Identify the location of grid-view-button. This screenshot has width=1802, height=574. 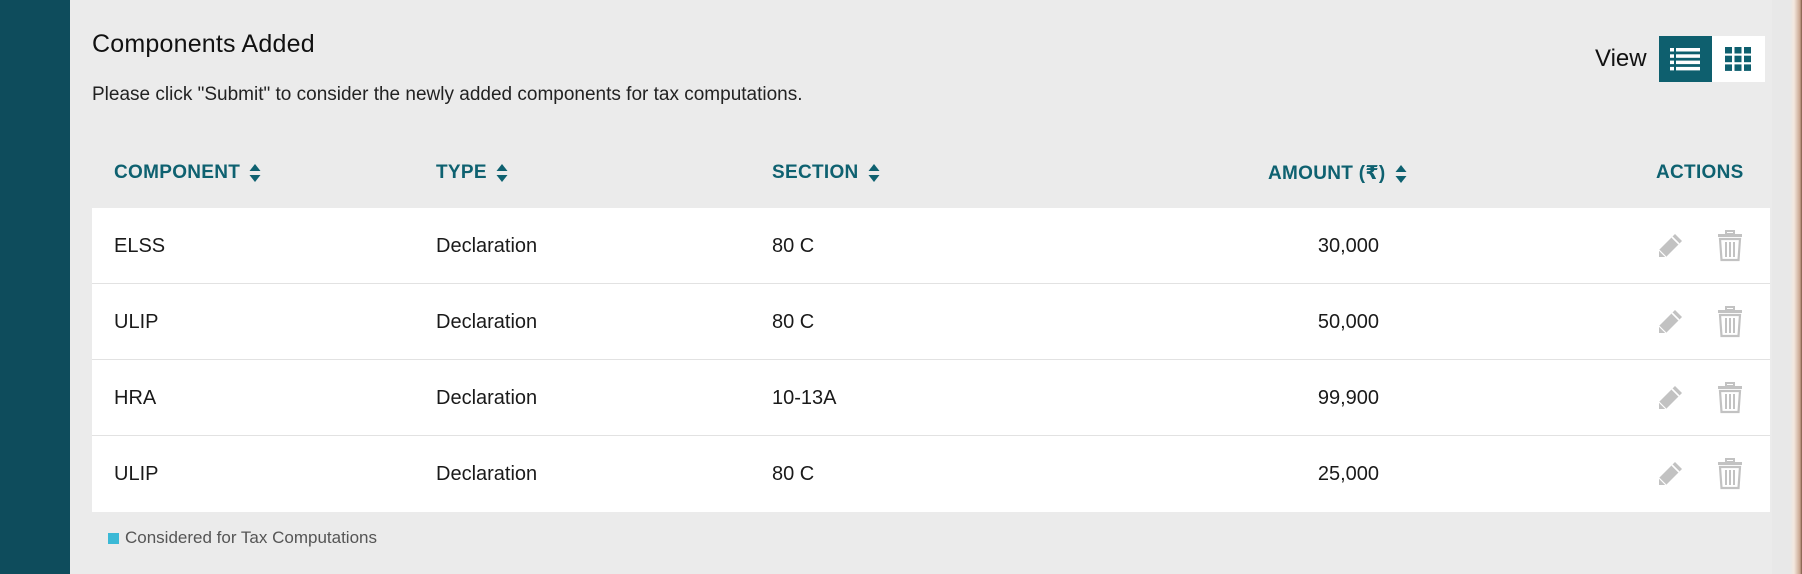
(1738, 59).